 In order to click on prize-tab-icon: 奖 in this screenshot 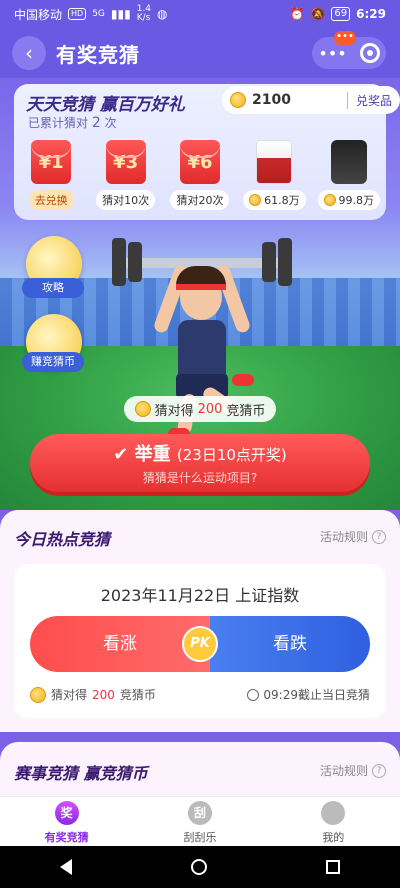, I will do `click(66, 813)`.